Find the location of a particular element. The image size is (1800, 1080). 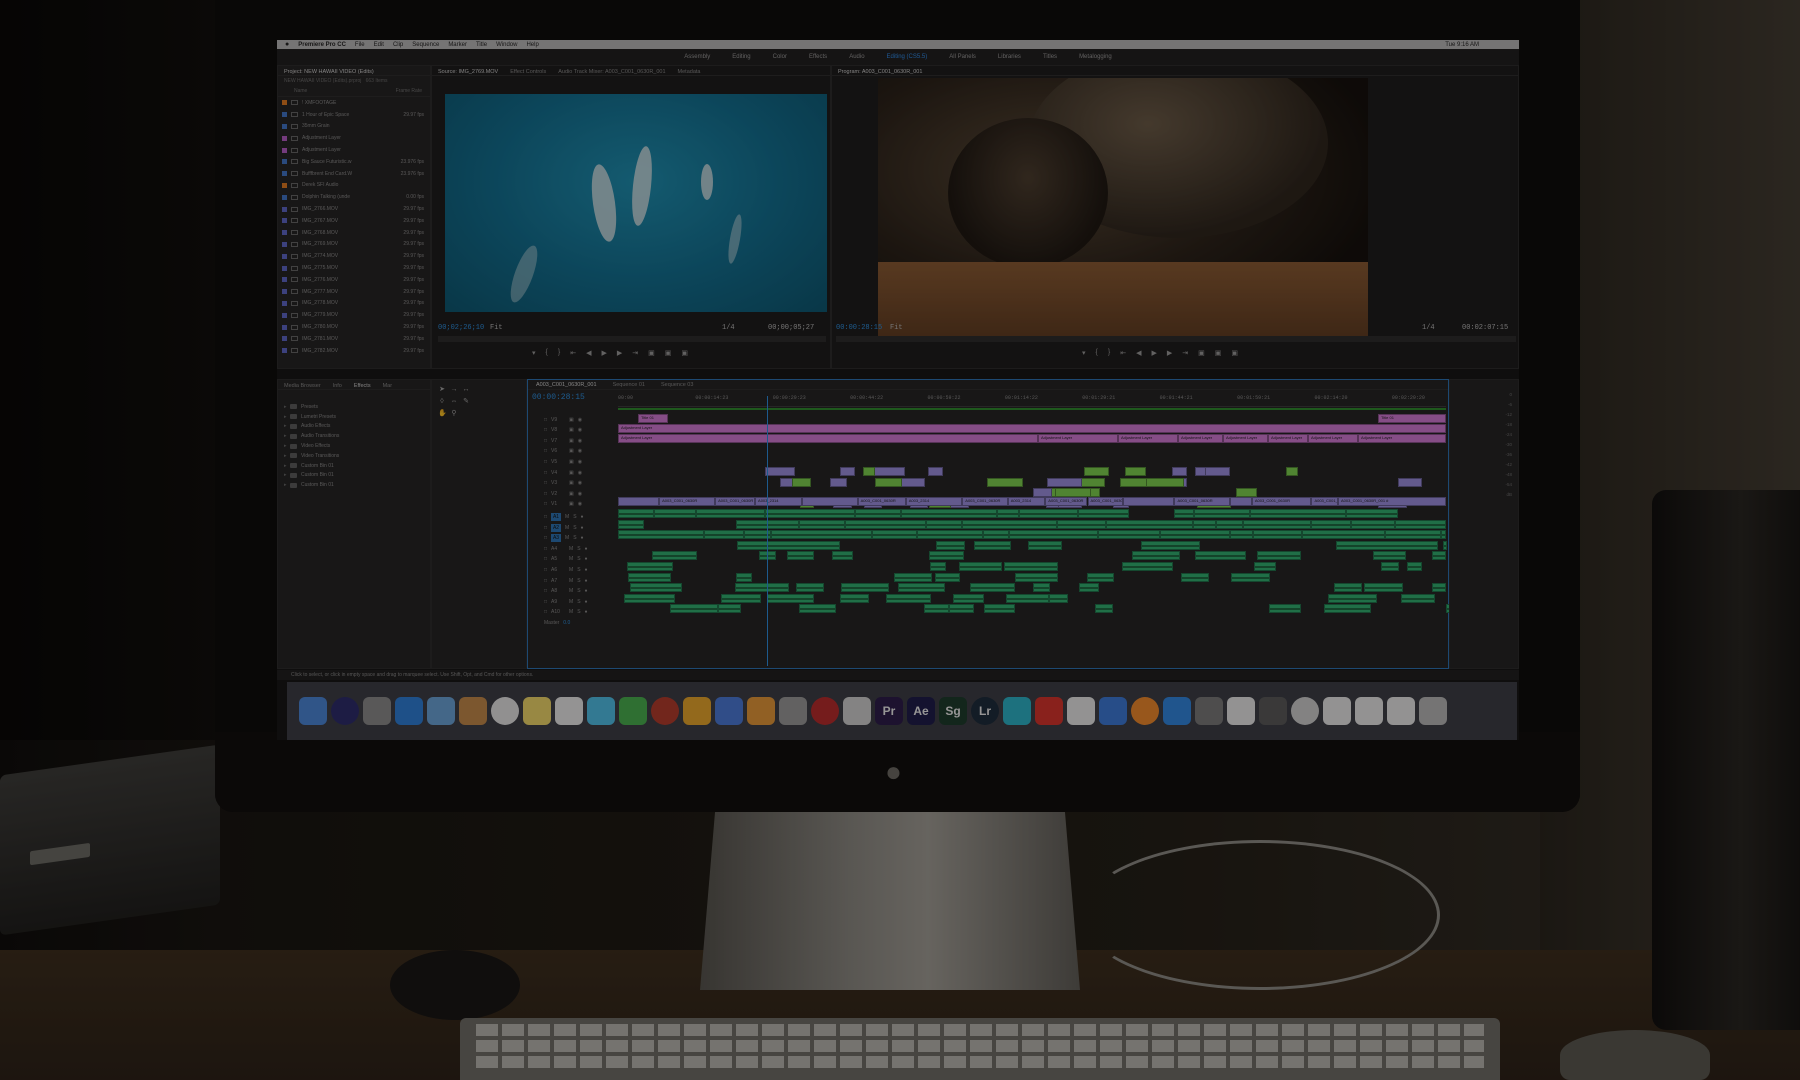

audio-track-header: □ A6 M S ● is located at coordinates (573, 569).